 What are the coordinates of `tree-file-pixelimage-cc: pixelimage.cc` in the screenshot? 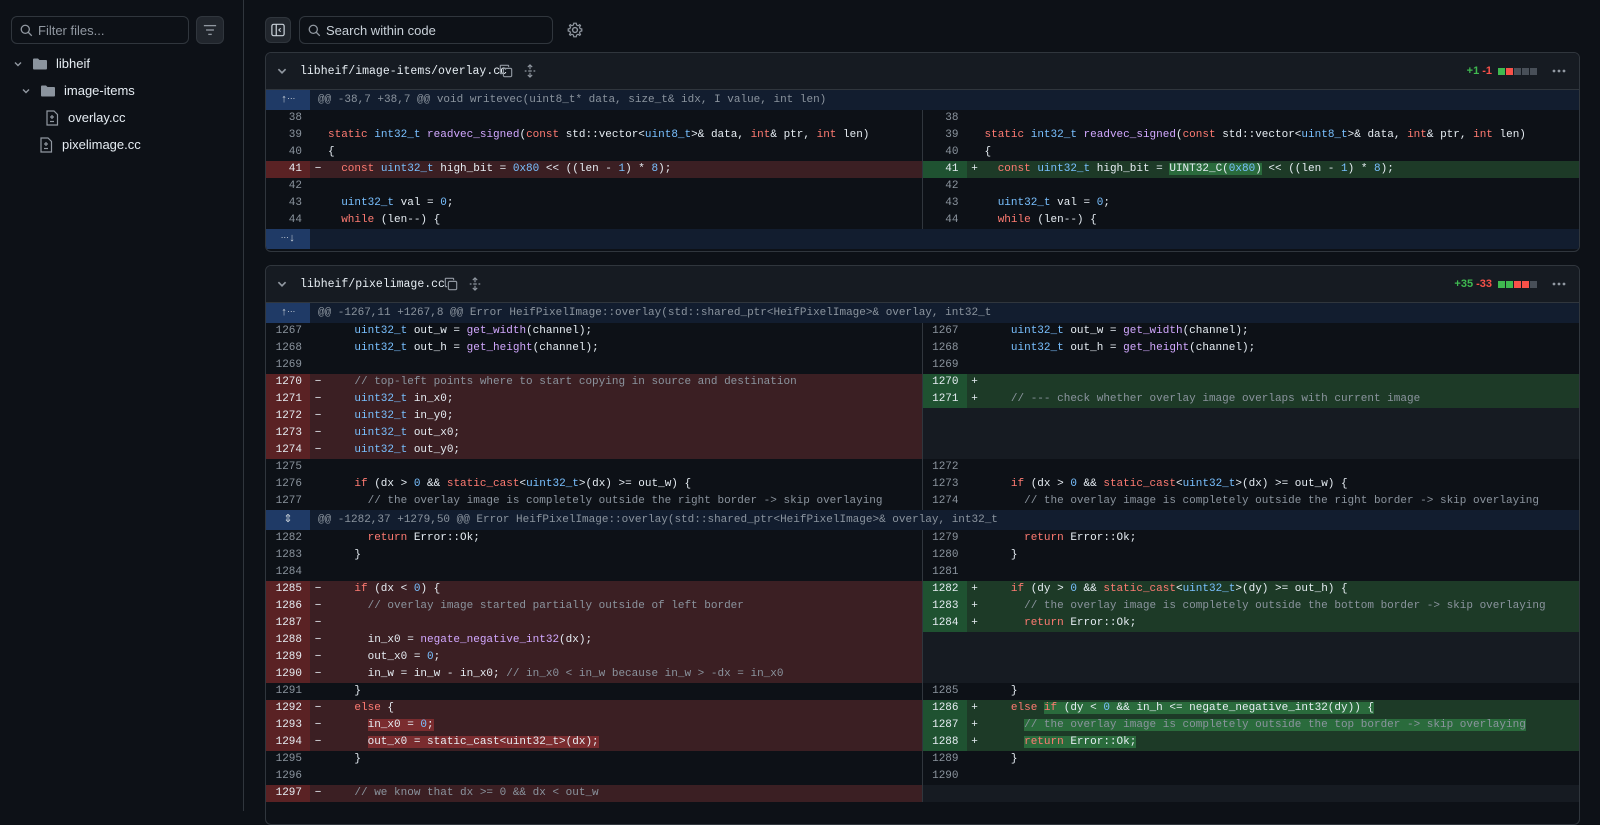 It's located at (121, 144).